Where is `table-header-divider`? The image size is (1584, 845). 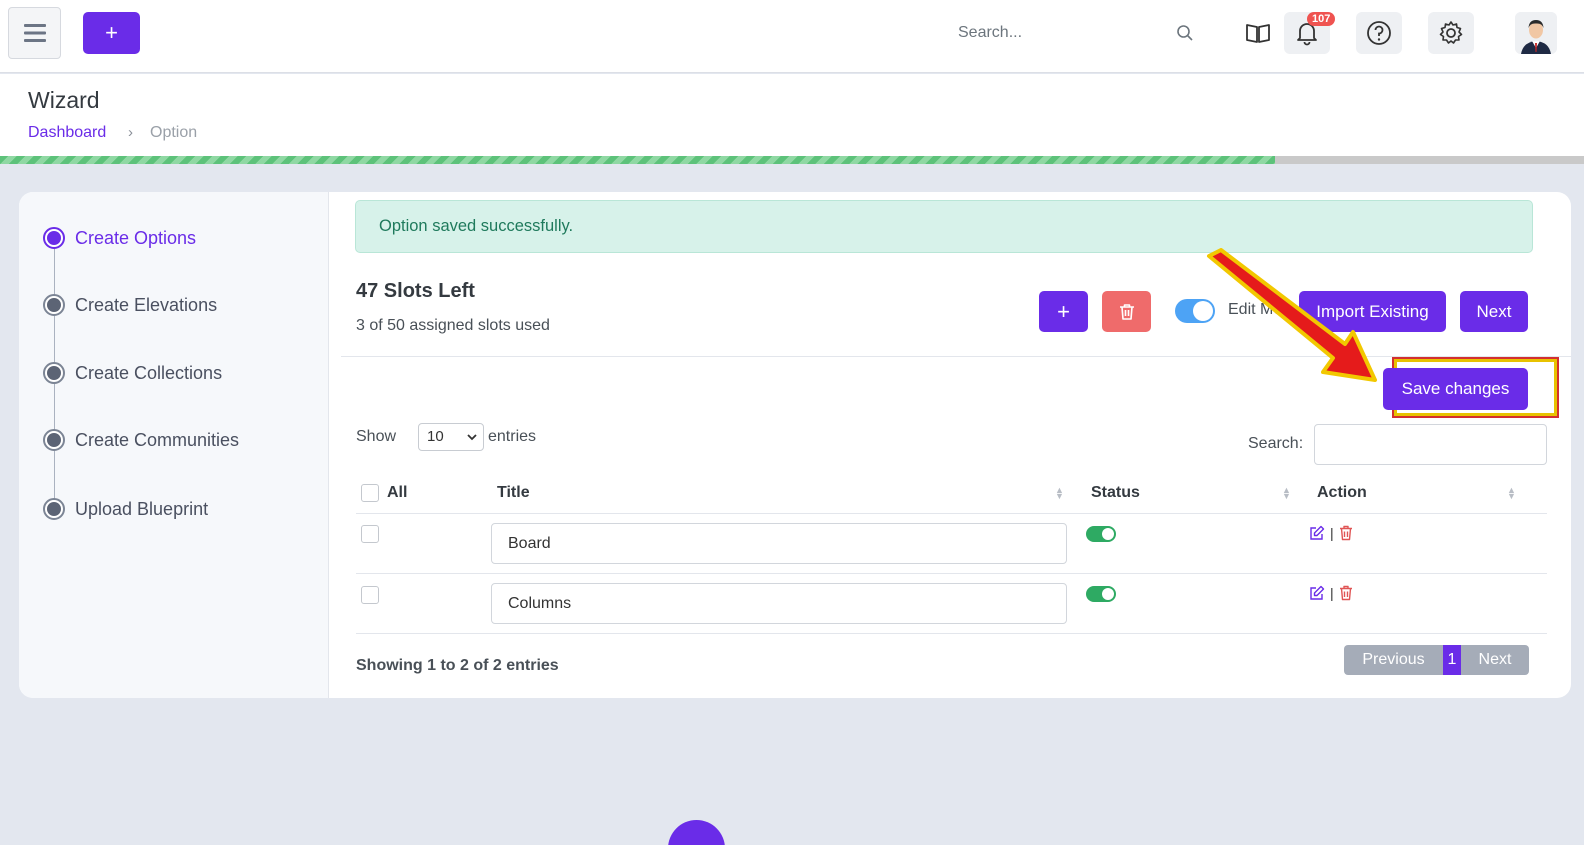 table-header-divider is located at coordinates (951, 513).